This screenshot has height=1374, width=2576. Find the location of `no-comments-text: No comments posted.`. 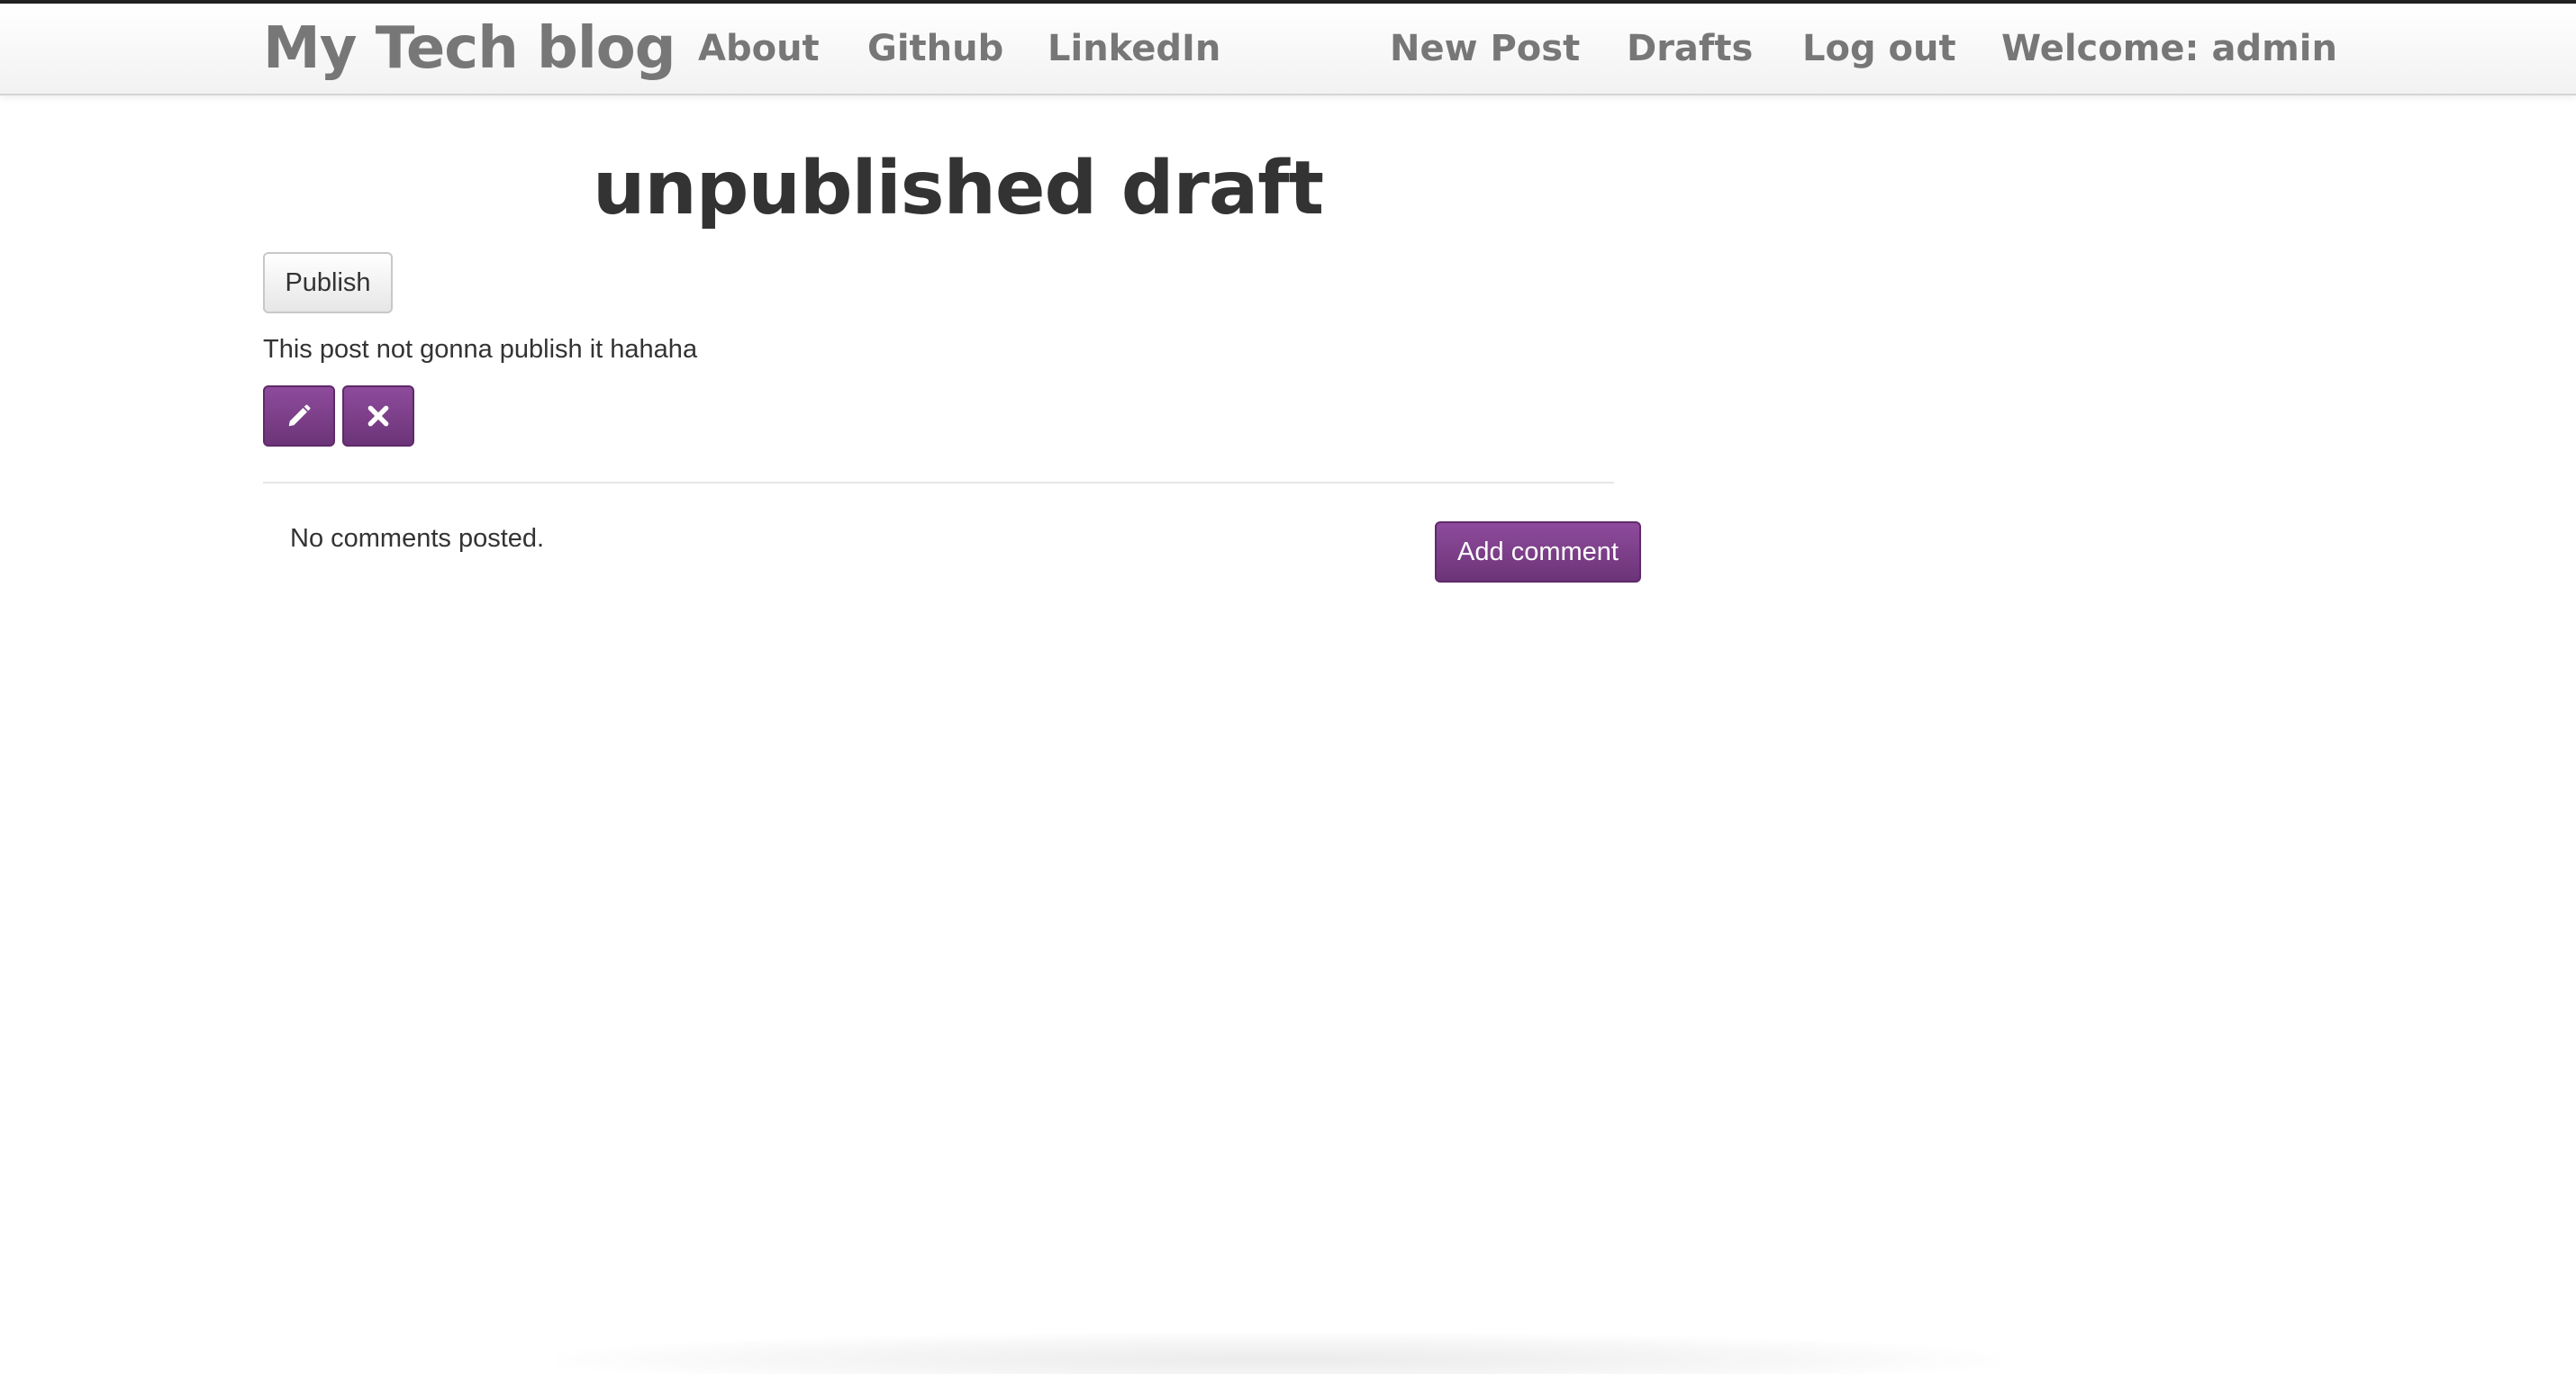

no-comments-text: No comments posted. is located at coordinates (417, 538).